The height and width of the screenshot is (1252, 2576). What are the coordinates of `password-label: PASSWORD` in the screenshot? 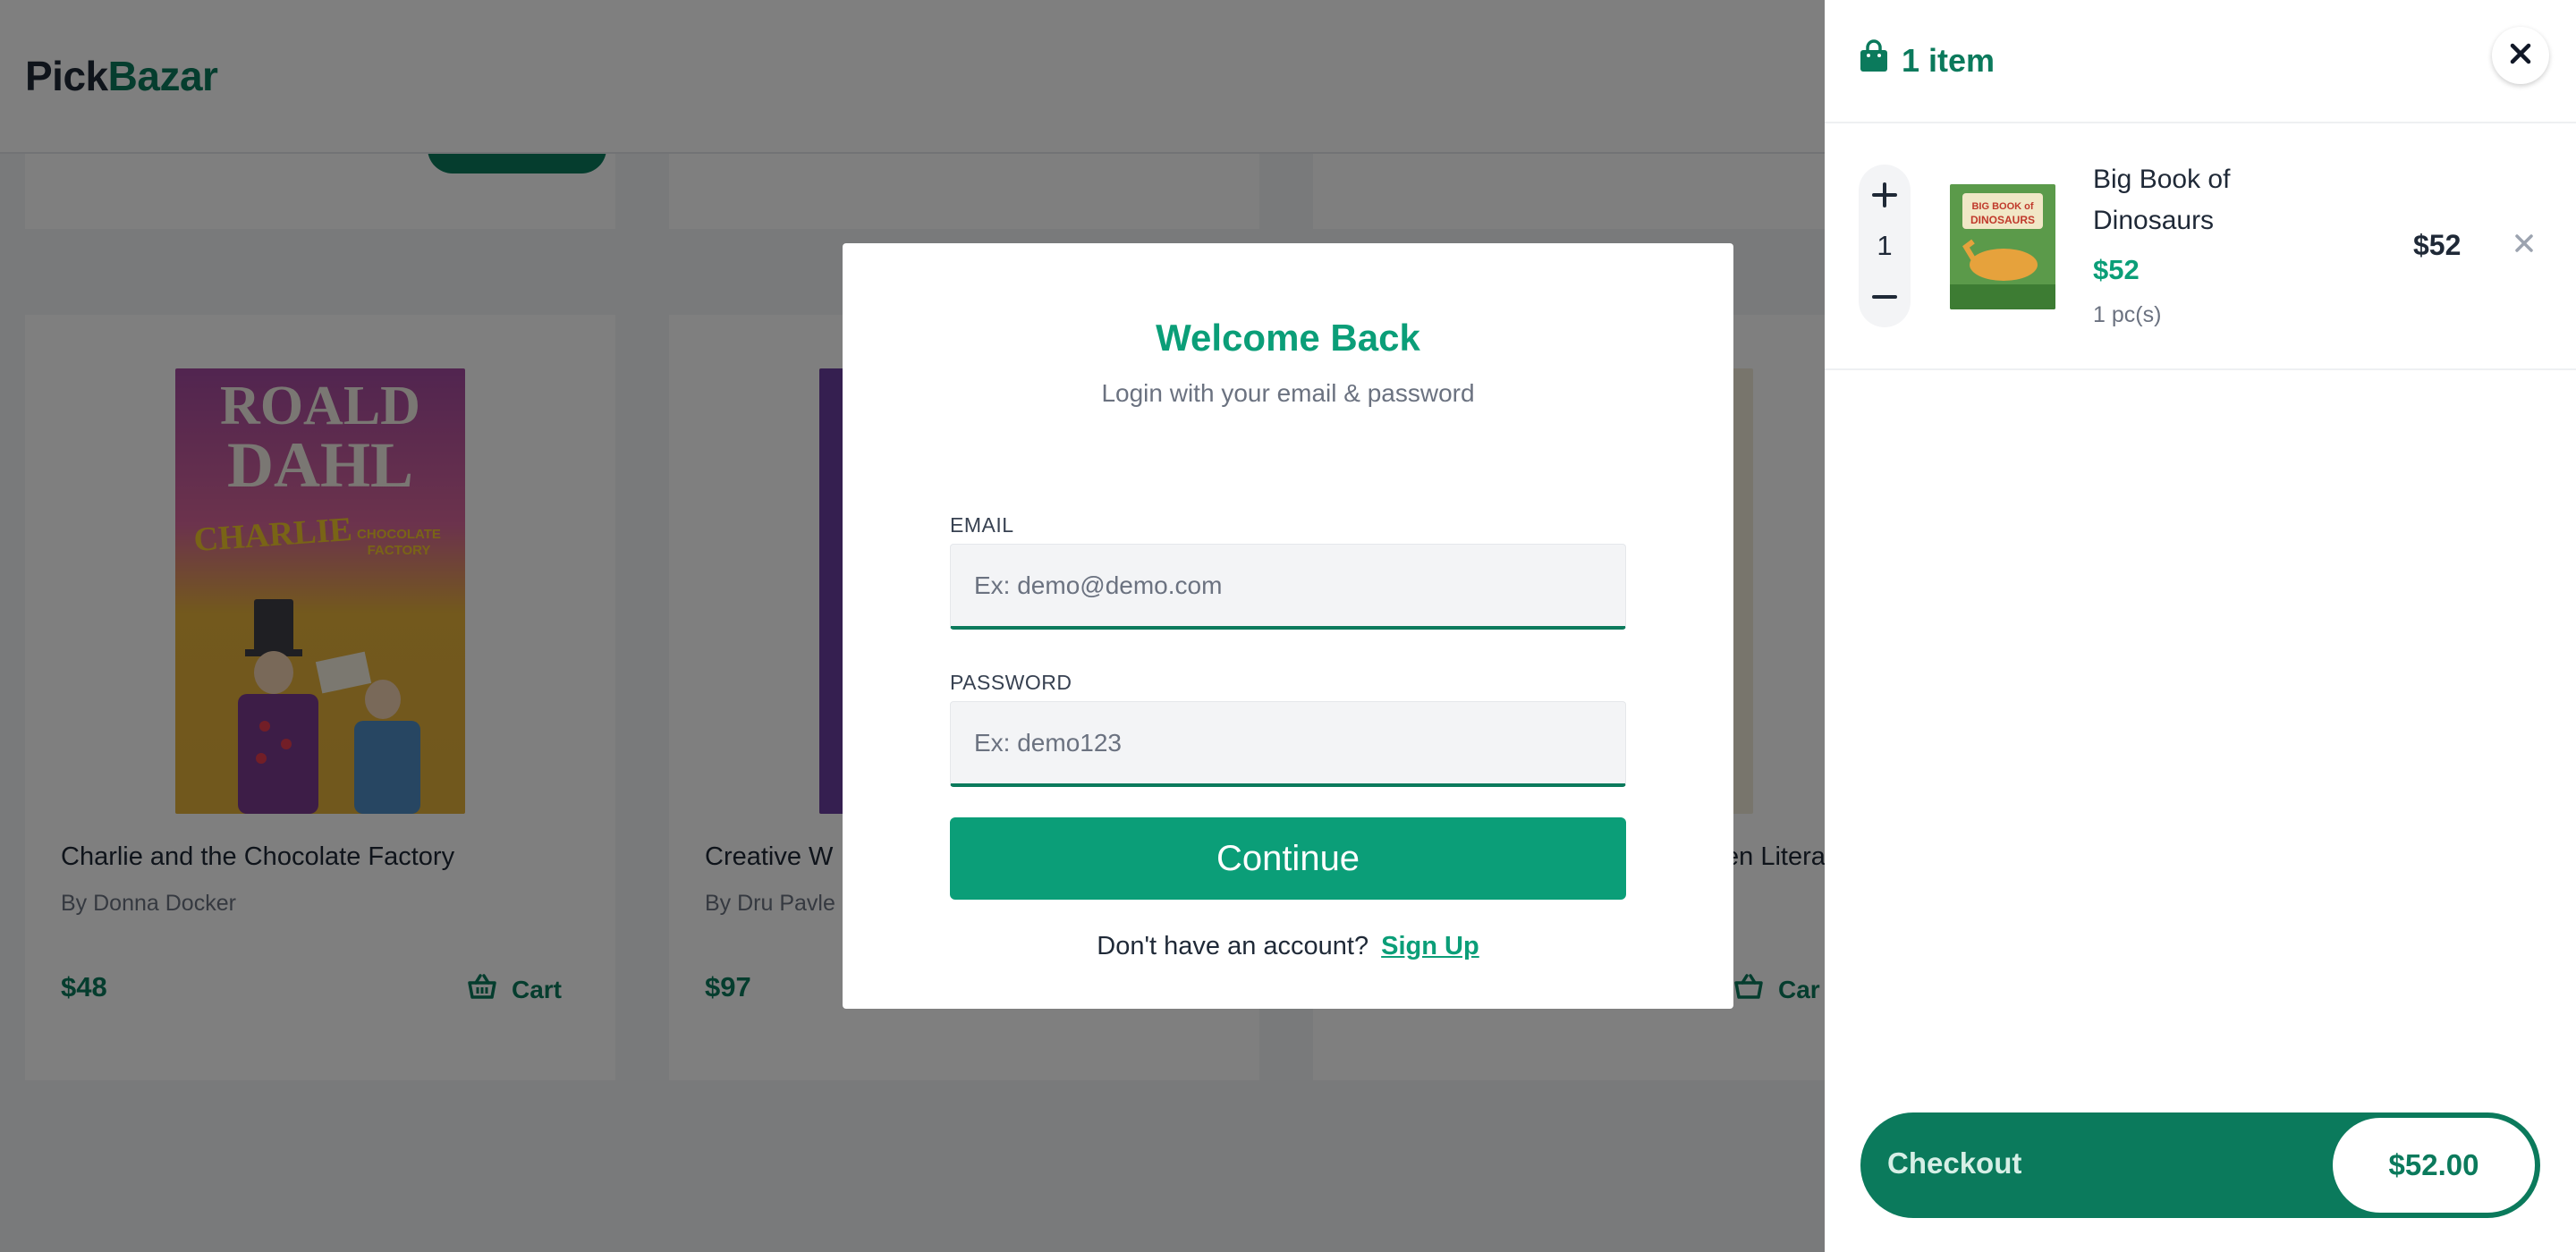 It's located at (1011, 682).